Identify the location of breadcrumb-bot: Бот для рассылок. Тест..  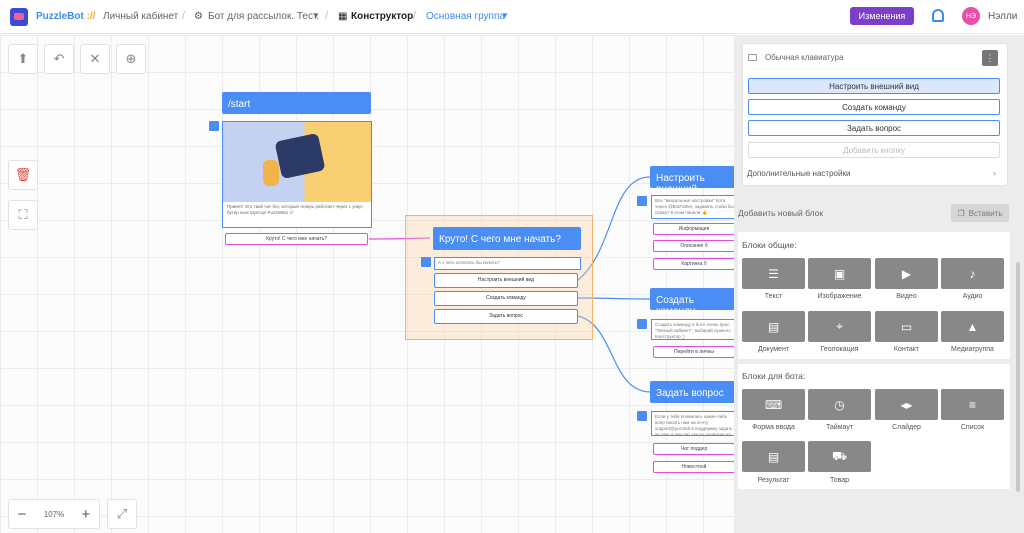
(263, 16).